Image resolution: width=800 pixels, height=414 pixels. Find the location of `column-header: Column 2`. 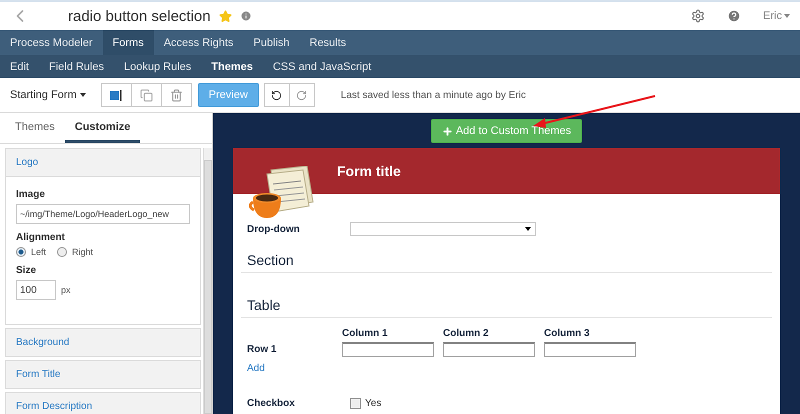

column-header: Column 2 is located at coordinates (466, 333).